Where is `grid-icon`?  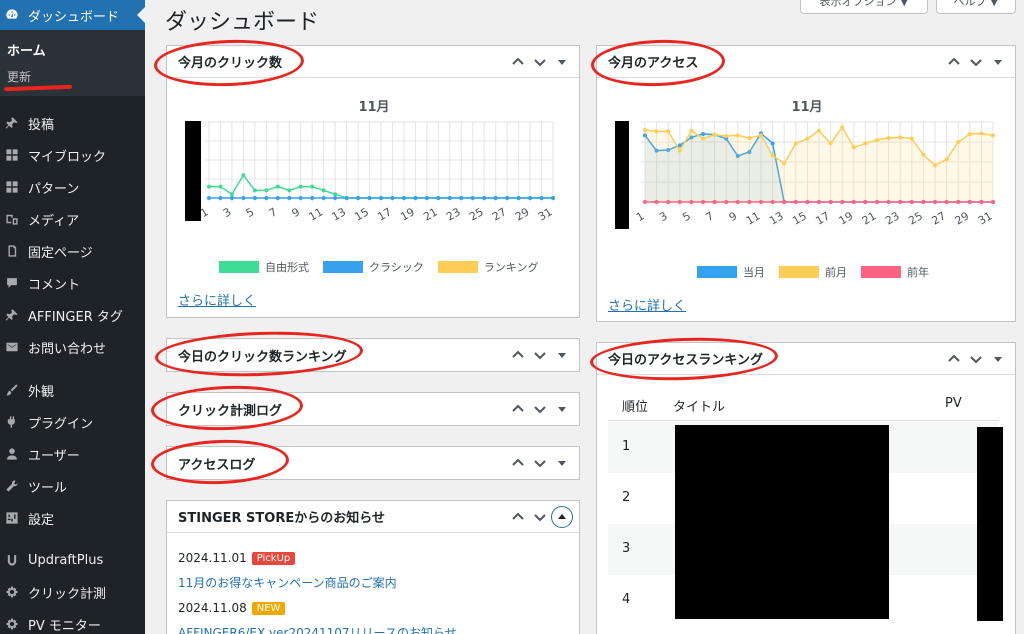
grid-icon is located at coordinates (12, 155).